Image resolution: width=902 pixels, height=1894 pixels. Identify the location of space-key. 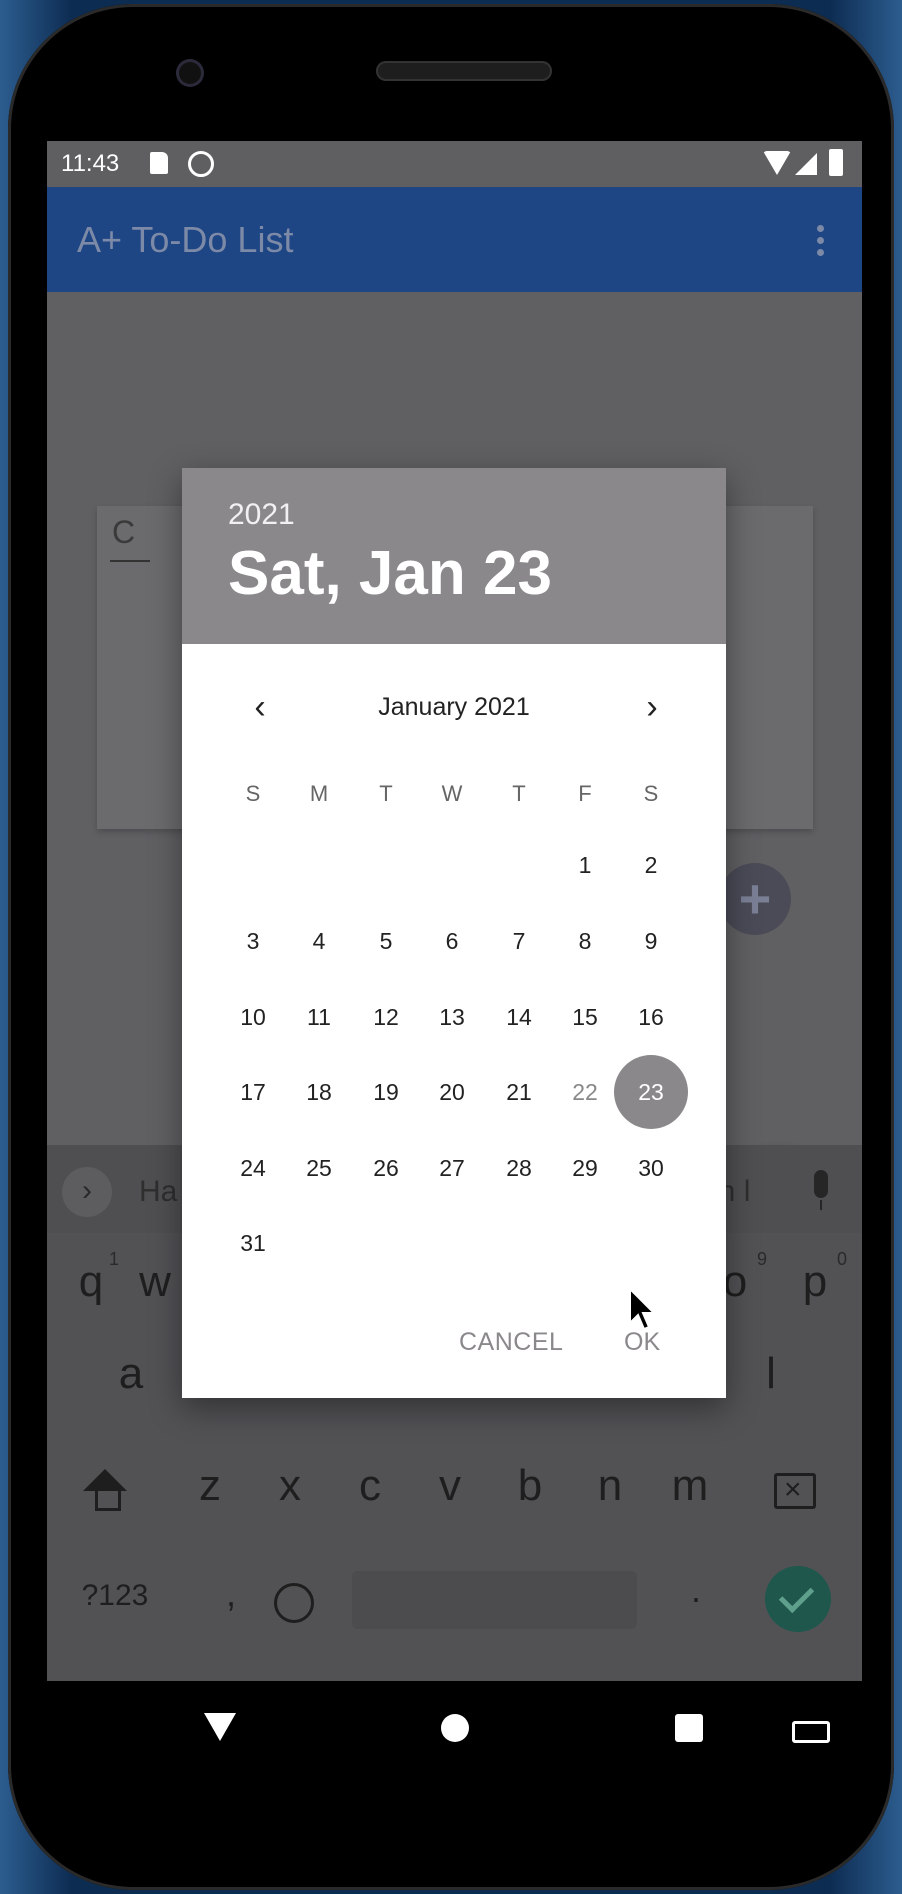
(494, 1600).